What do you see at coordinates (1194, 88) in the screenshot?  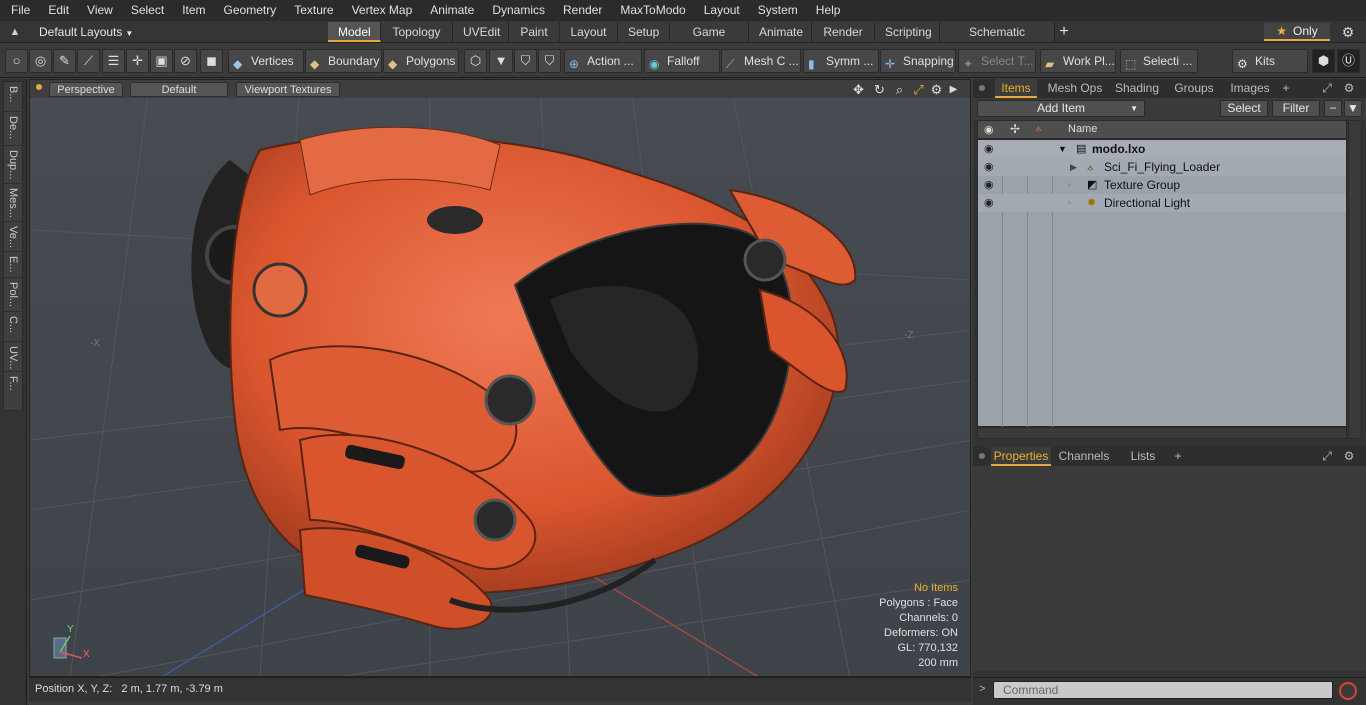 I see `tab-groups: Groups` at bounding box center [1194, 88].